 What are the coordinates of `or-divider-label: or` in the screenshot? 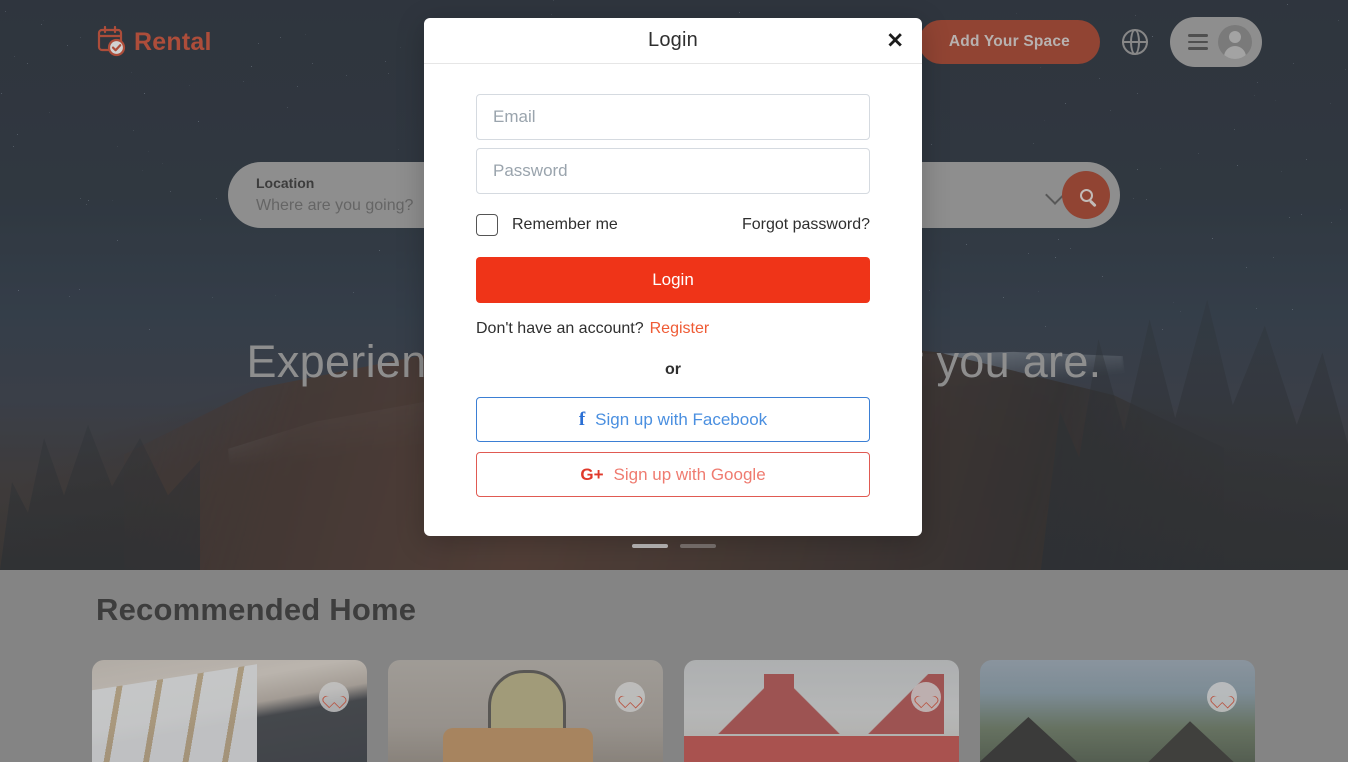 It's located at (673, 369).